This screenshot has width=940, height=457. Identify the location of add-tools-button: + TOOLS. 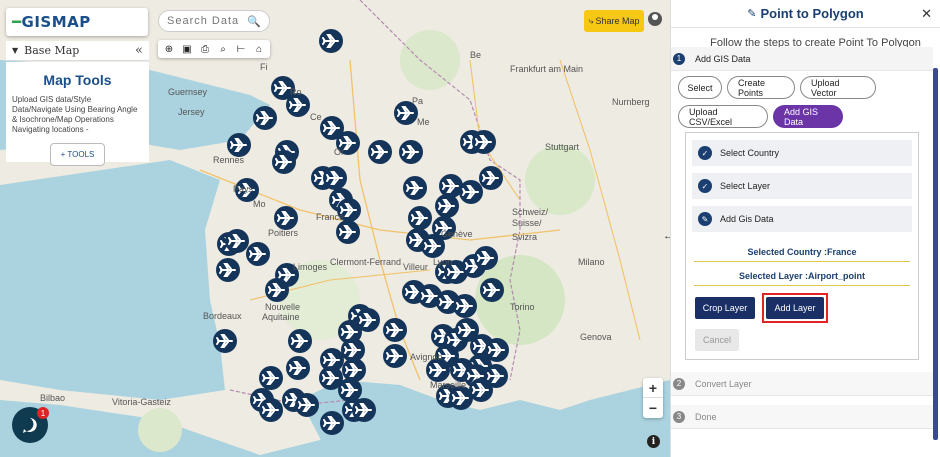
(77, 154).